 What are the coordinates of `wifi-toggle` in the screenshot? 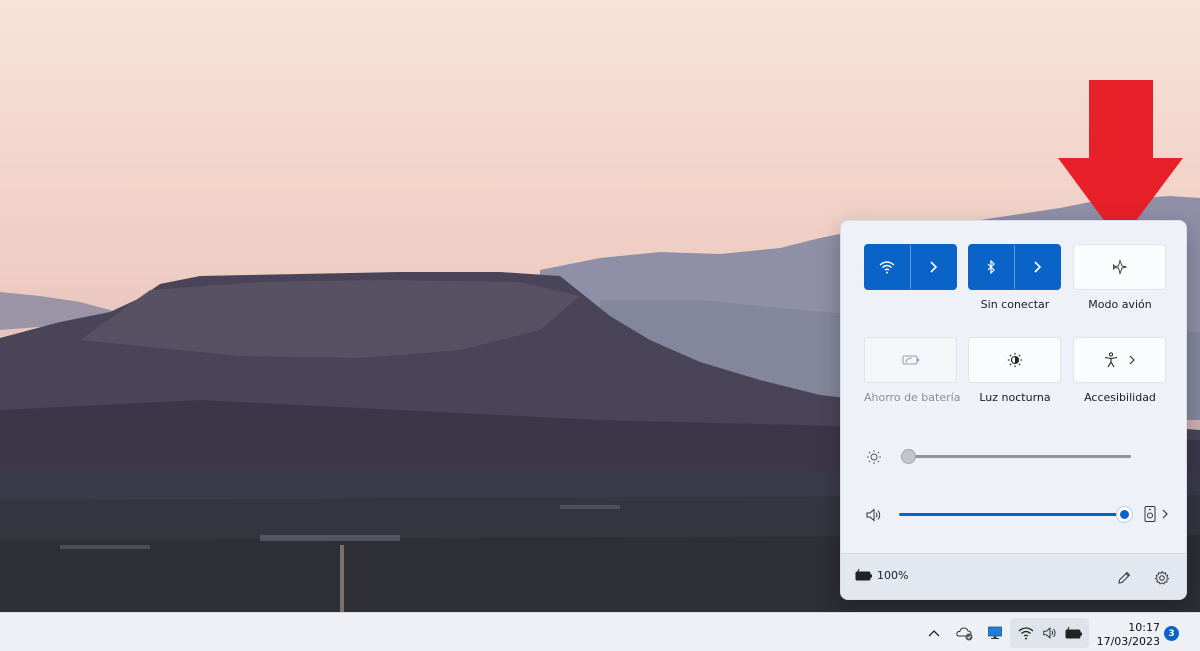 It's located at (888, 267).